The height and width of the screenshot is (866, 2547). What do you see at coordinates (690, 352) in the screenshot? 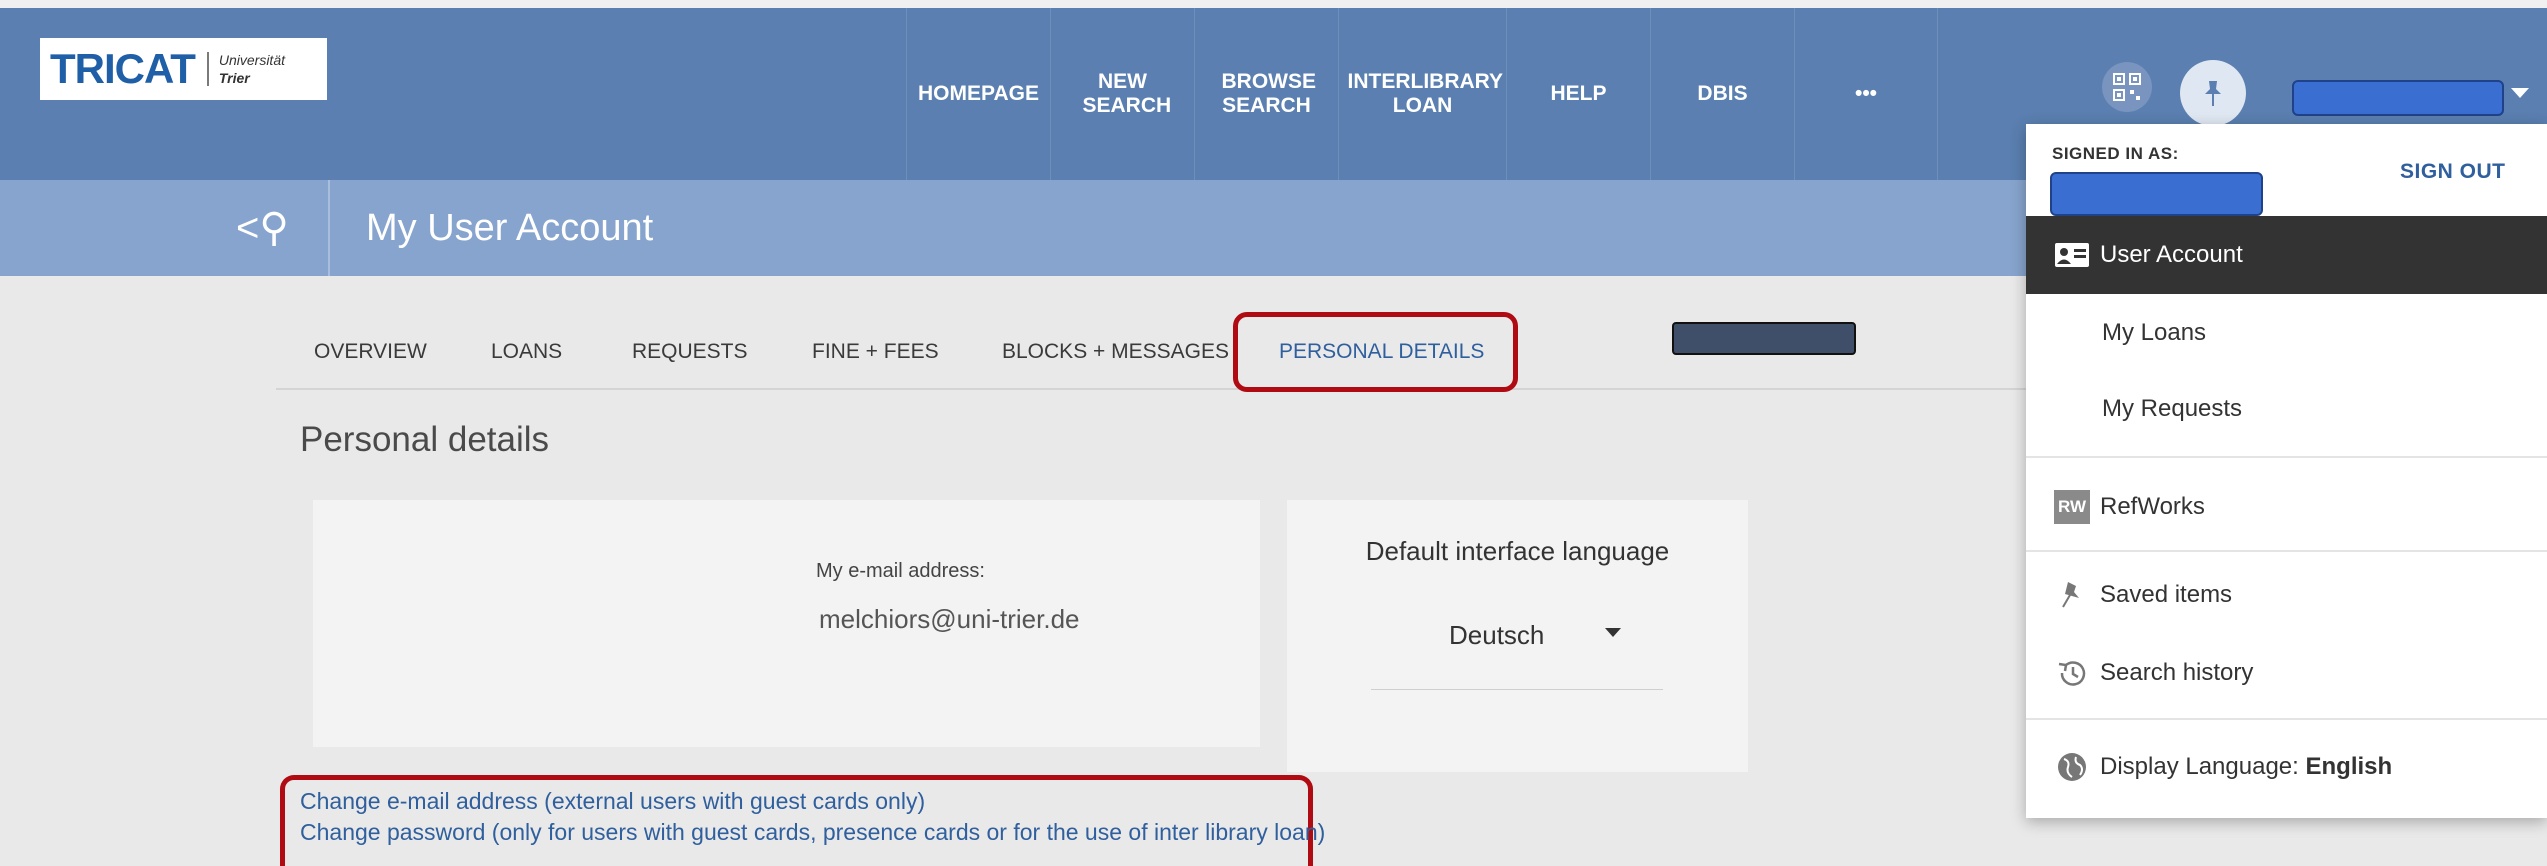
I see `tab-requests: REQUESTS` at bounding box center [690, 352].